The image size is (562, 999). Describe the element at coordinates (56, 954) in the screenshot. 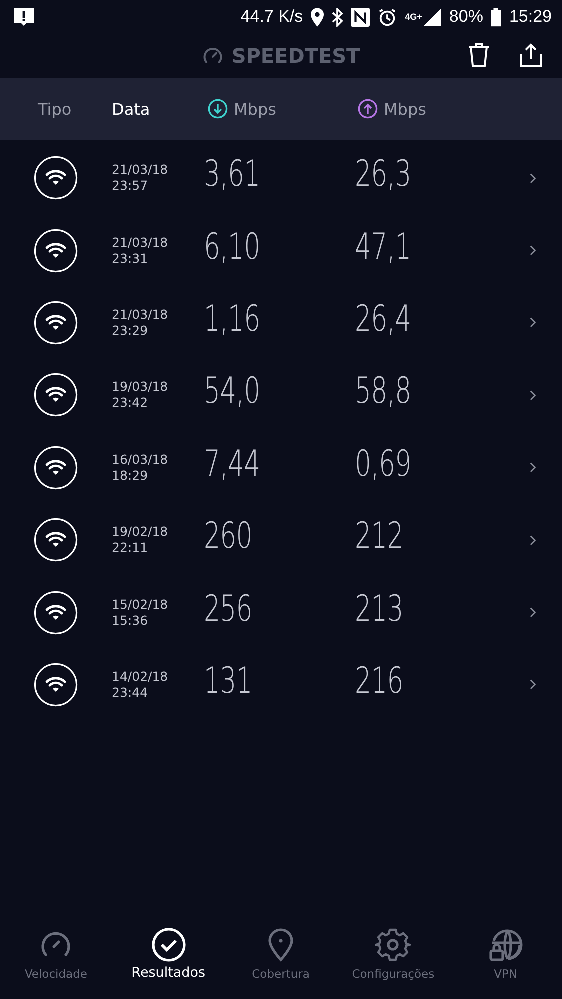

I see `nav-tab: Velocidade` at that location.